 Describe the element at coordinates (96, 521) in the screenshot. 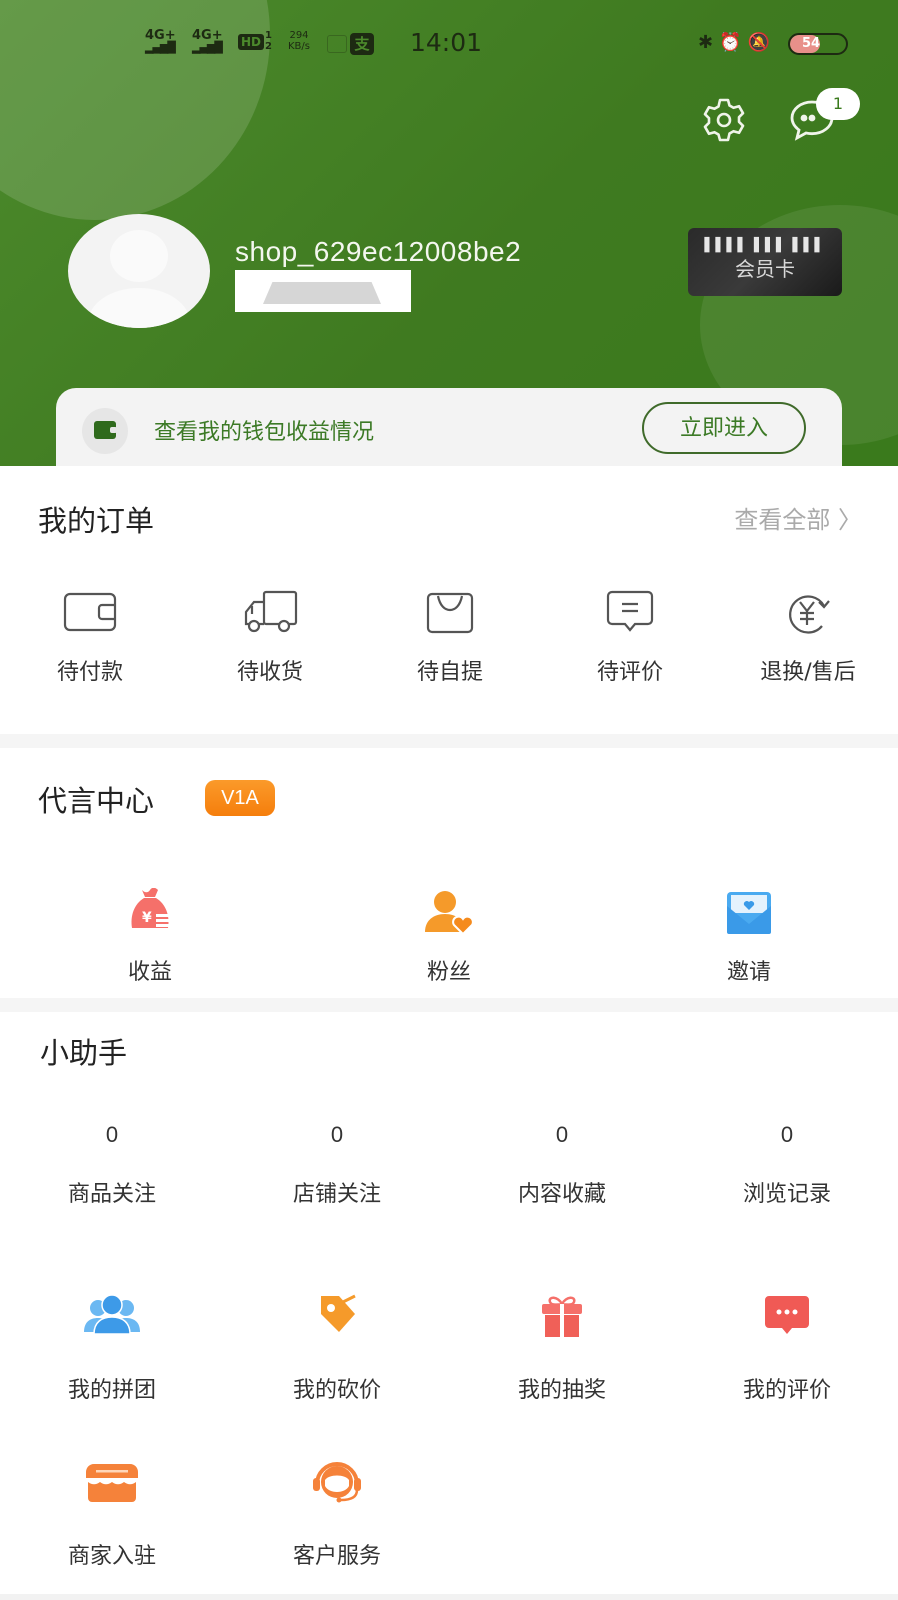

I see `section-title: 我的订单` at that location.